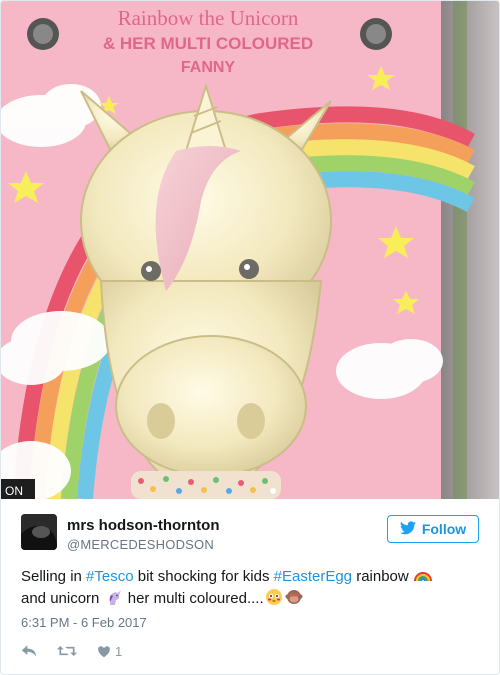  I want to click on like-count: 1, so click(119, 651).